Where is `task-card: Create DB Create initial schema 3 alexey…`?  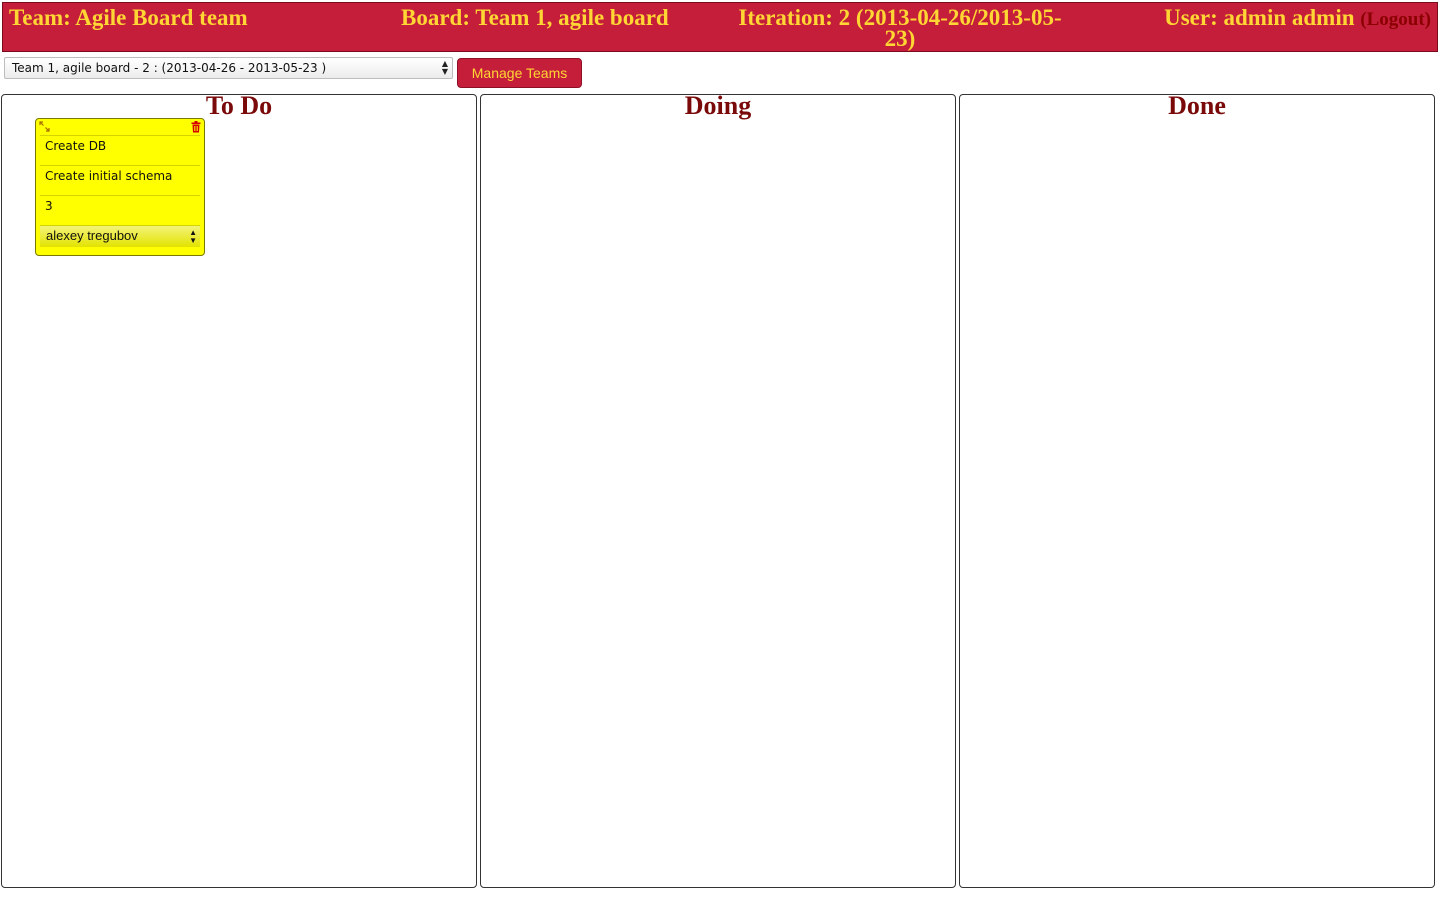
task-card: Create DB Create initial schema 3 alexey… is located at coordinates (120, 187).